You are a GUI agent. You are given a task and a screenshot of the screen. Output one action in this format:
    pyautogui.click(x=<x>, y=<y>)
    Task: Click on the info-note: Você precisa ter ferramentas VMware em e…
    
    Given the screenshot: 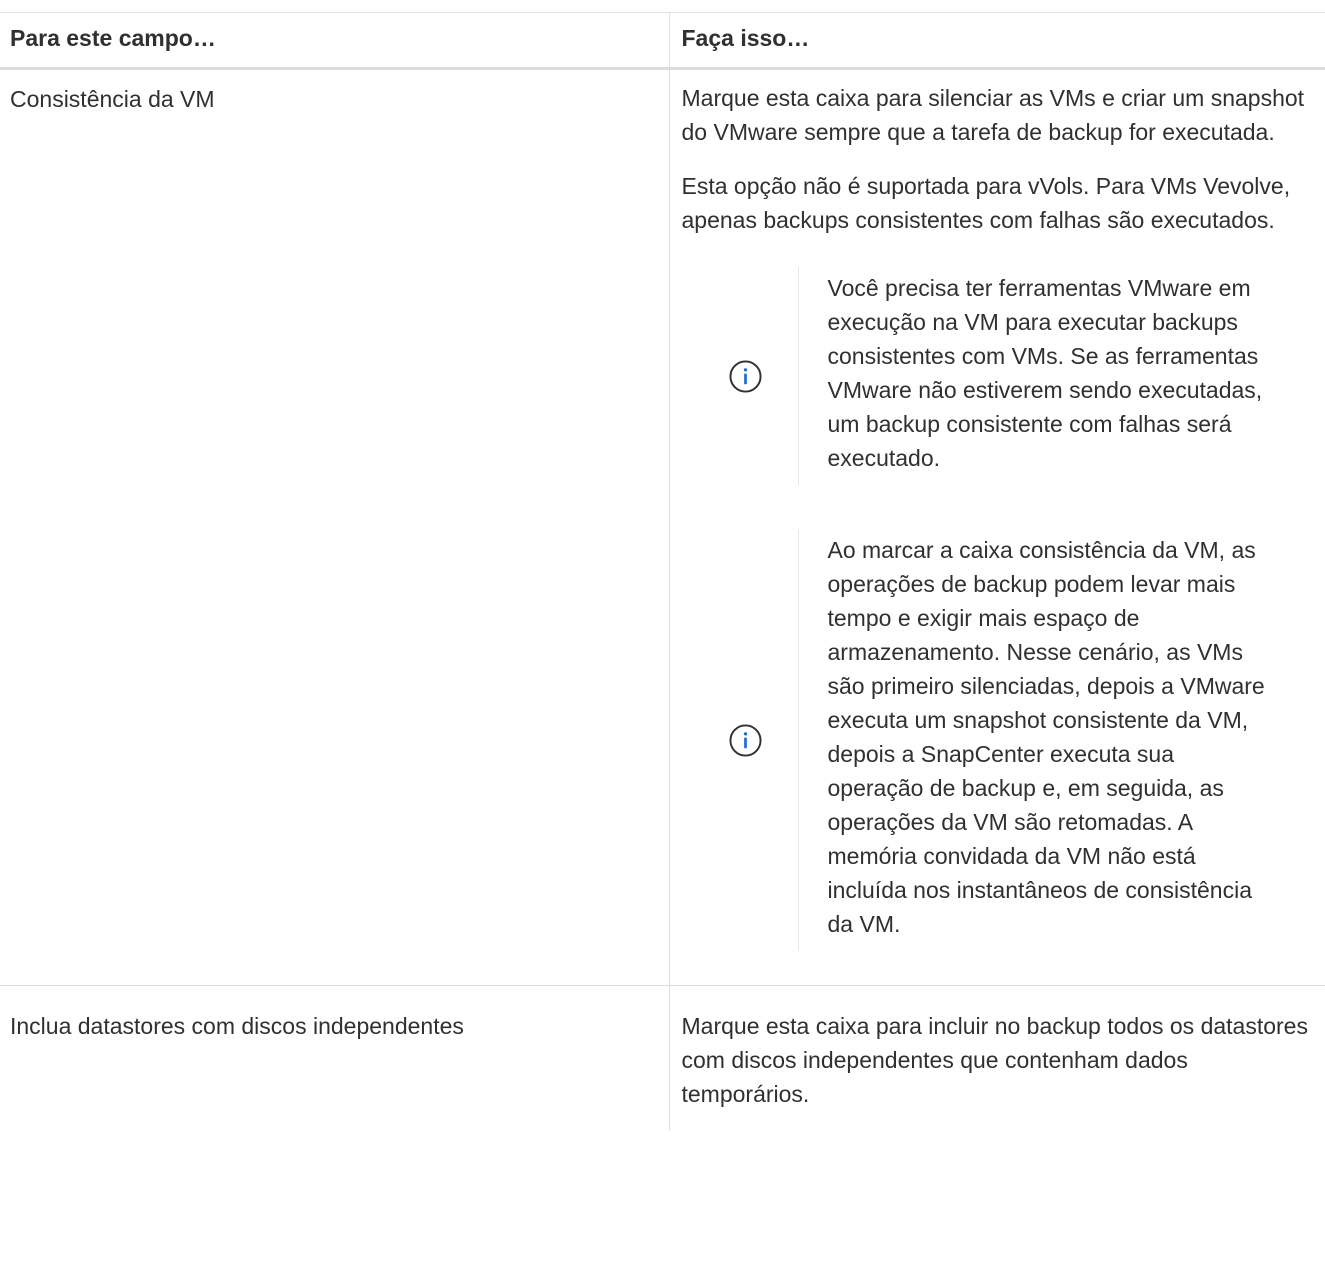 What is the action you would take?
    pyautogui.click(x=1002, y=376)
    